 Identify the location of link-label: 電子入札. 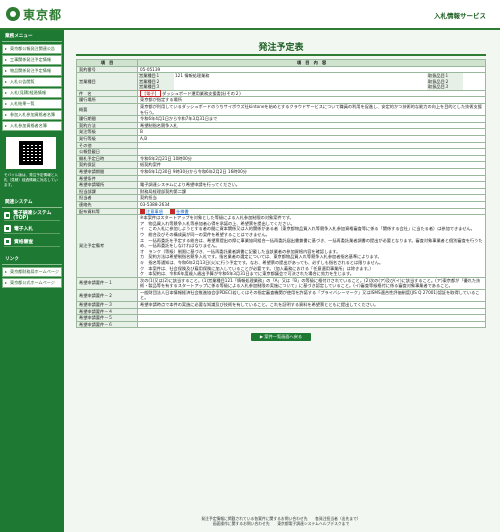
(24, 229).